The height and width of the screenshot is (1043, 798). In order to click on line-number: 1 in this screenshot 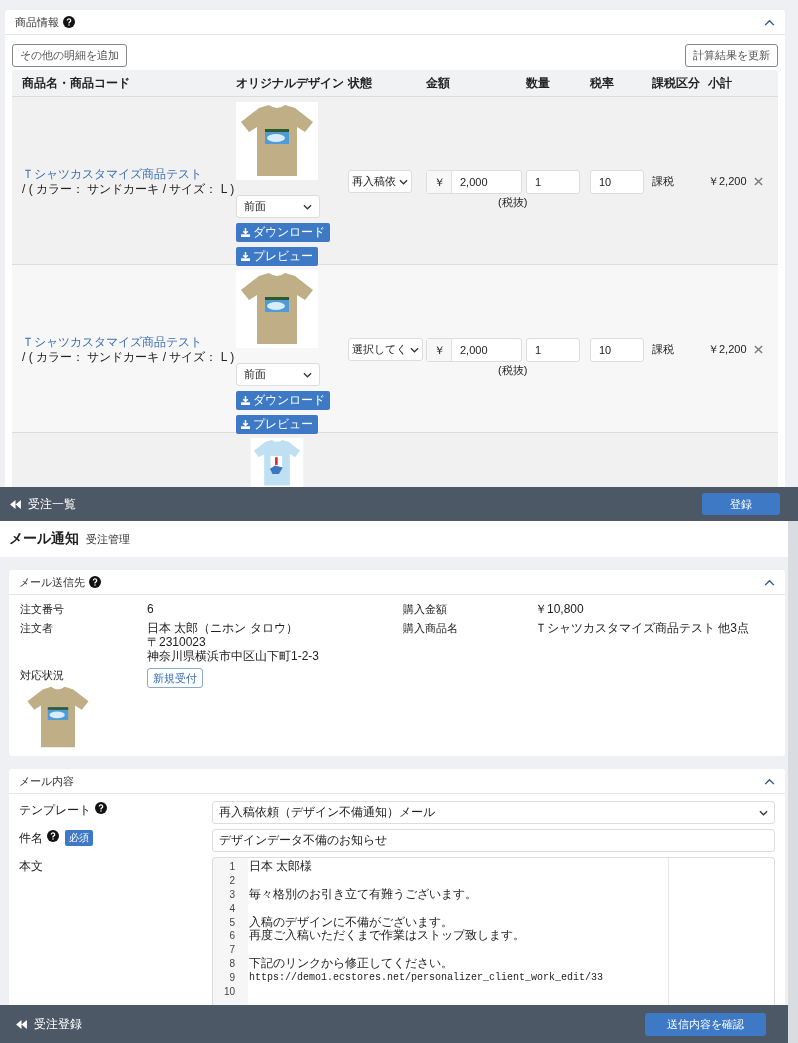, I will do `click(232, 867)`.